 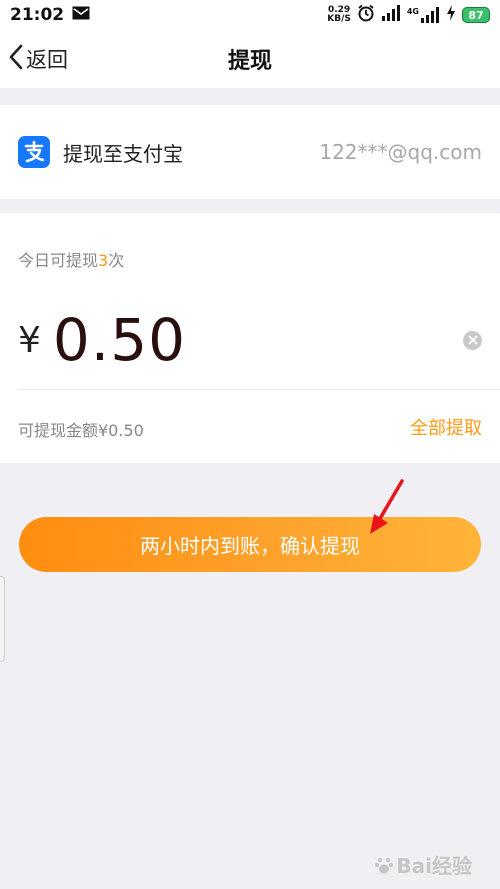 I want to click on back-label: 返回, so click(x=47, y=60).